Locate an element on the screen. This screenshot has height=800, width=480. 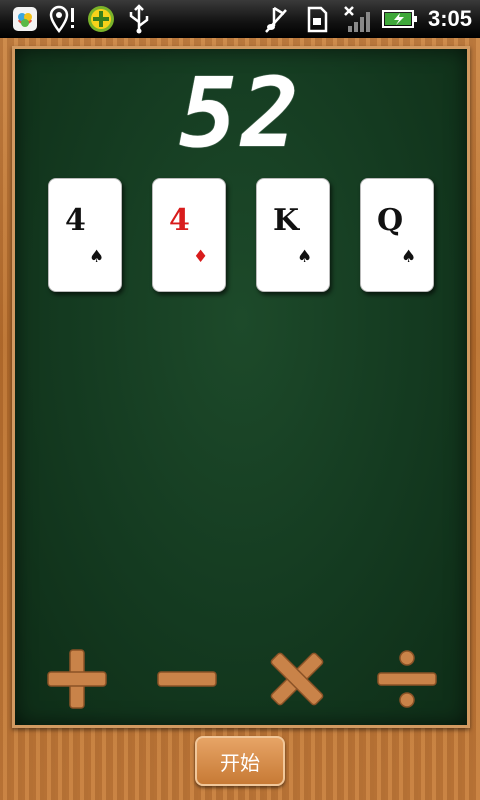
card-4: Q ♠ is located at coordinates (397, 235).